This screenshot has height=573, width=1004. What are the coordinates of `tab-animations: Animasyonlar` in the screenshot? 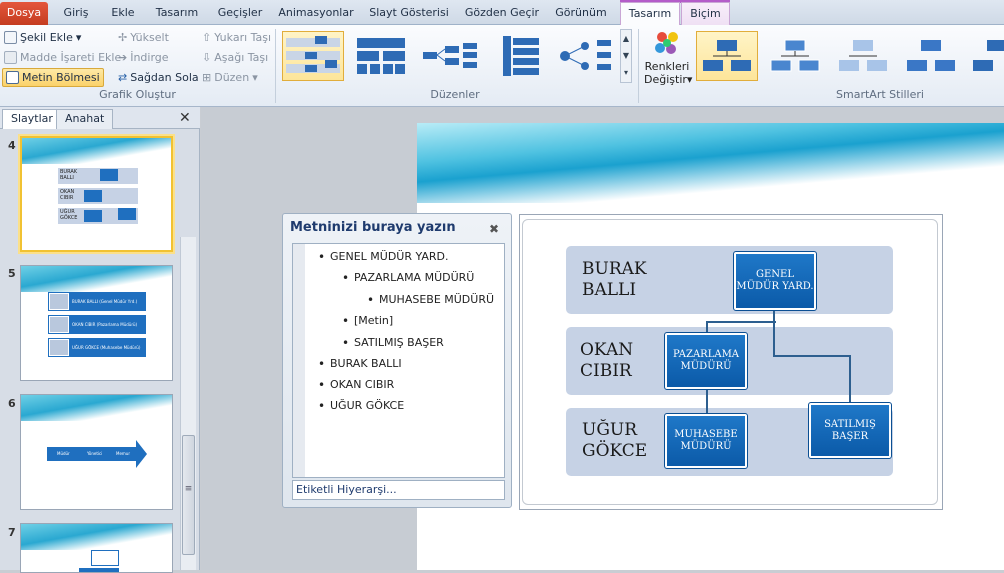 It's located at (316, 13).